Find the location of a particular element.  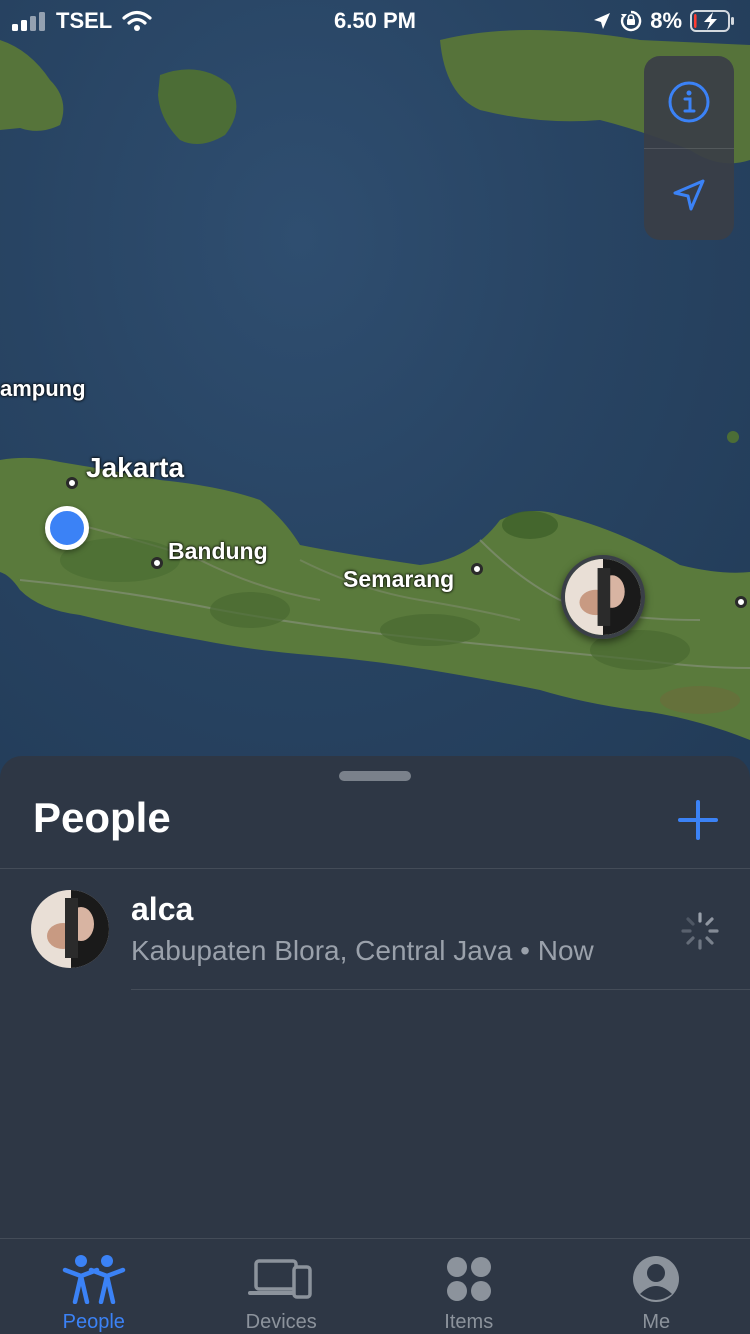

city-label-lampung: ampung is located at coordinates (43, 388).